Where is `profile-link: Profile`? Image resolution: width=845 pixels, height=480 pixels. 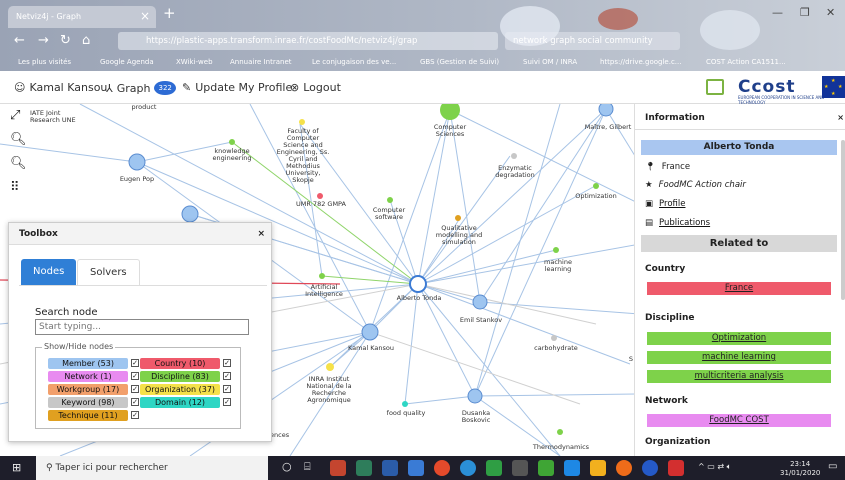 profile-link: Profile is located at coordinates (672, 204).